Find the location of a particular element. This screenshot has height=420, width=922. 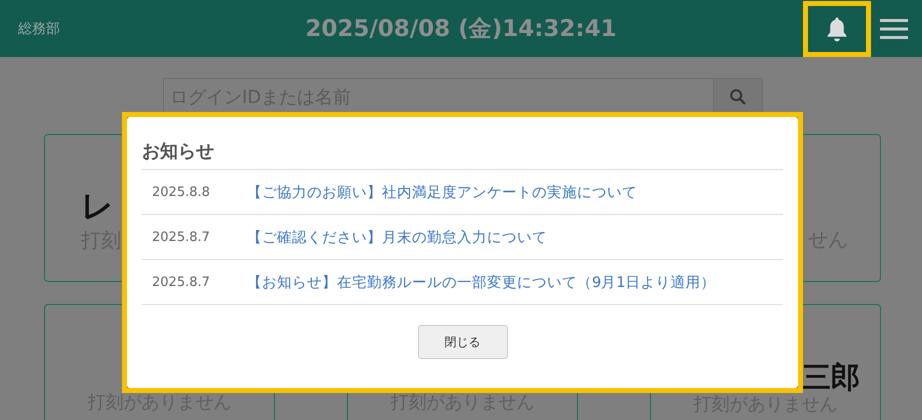

search-icon is located at coordinates (738, 97).